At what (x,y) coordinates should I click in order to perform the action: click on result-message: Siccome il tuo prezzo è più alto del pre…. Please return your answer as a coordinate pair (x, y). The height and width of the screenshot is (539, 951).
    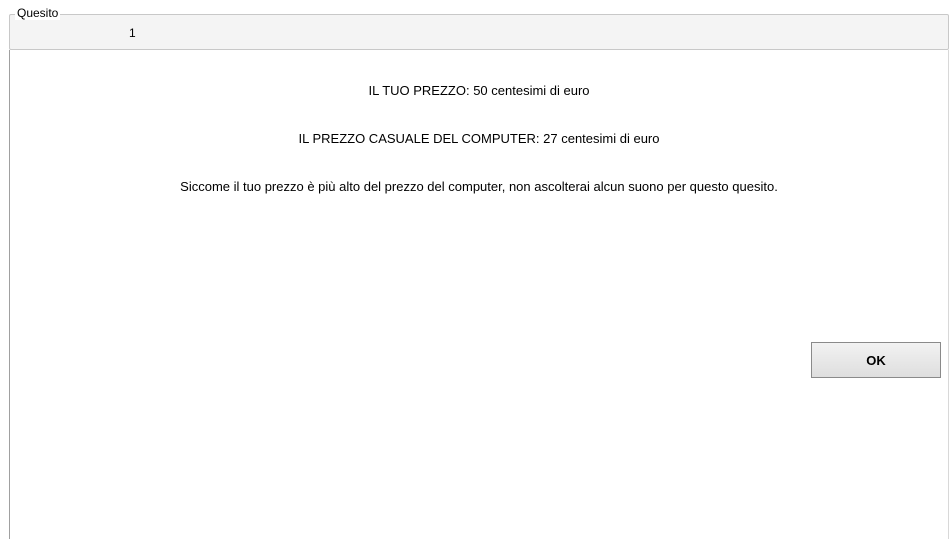
    Looking at the image, I should click on (479, 186).